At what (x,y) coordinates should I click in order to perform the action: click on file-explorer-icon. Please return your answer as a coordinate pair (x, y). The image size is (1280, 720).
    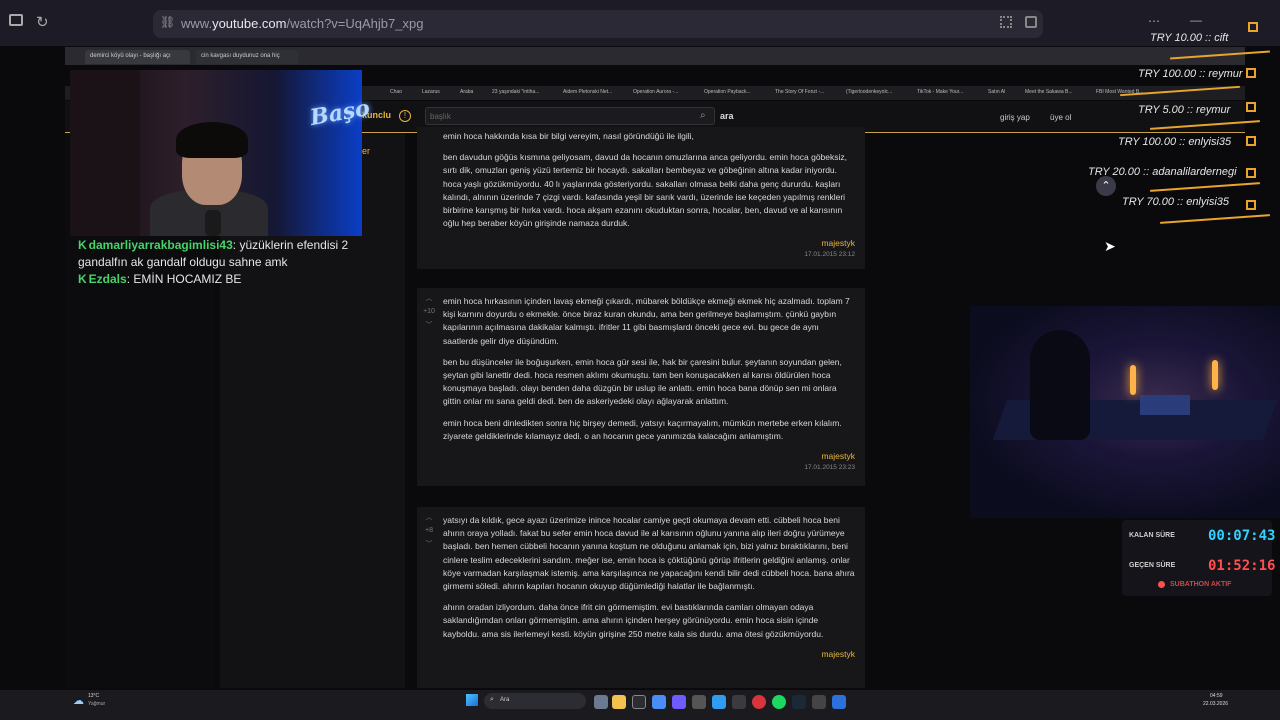
    Looking at the image, I should click on (619, 702).